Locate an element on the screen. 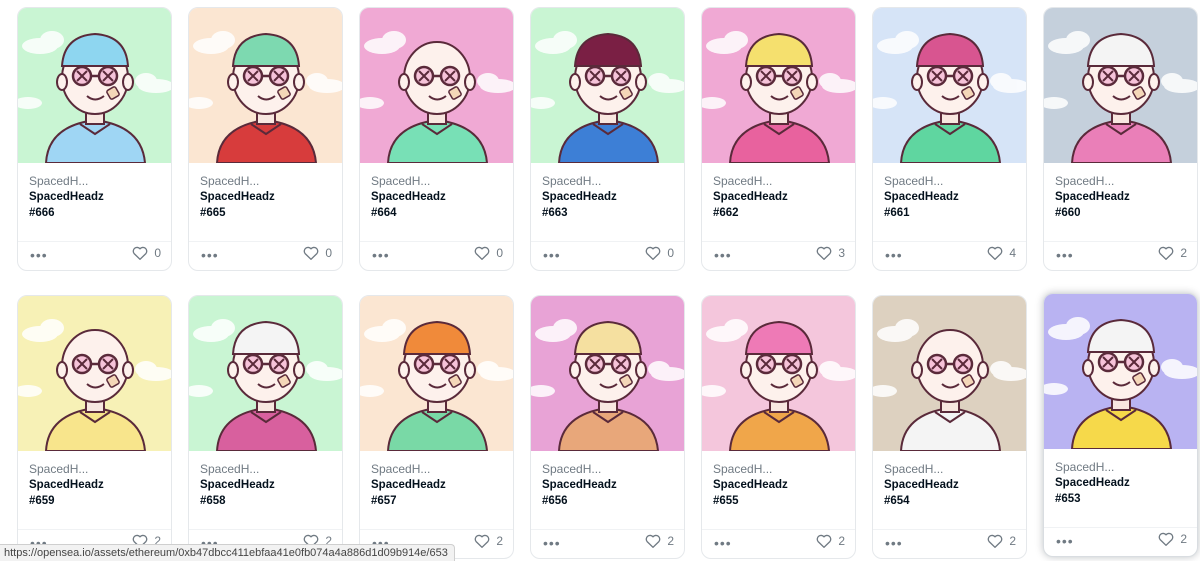 This screenshot has width=1200, height=561. favorite-button: 4 is located at coordinates (1001, 253).